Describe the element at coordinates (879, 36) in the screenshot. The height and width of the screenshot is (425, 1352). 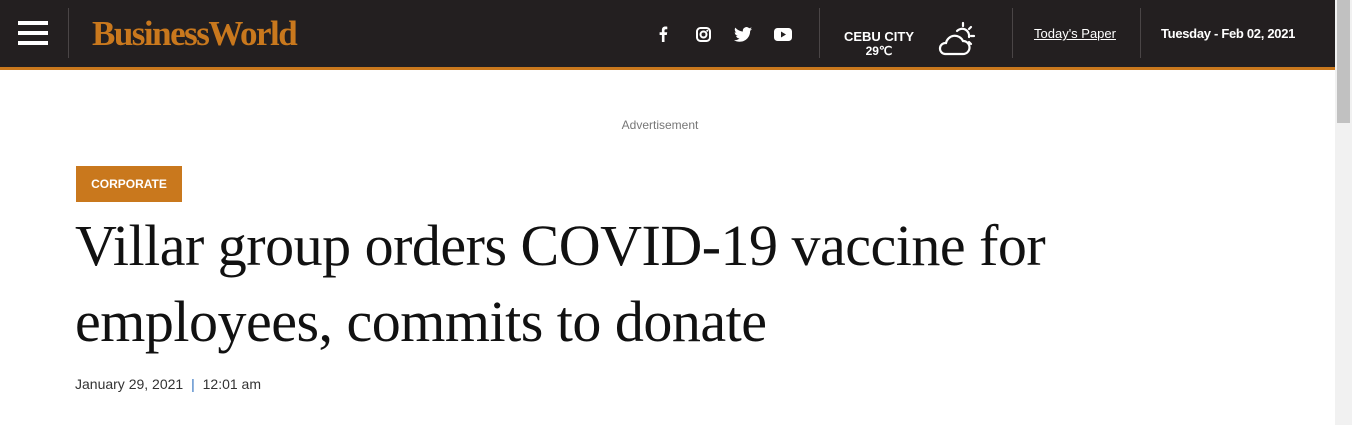
I see `weather-city: CEBU CITY` at that location.